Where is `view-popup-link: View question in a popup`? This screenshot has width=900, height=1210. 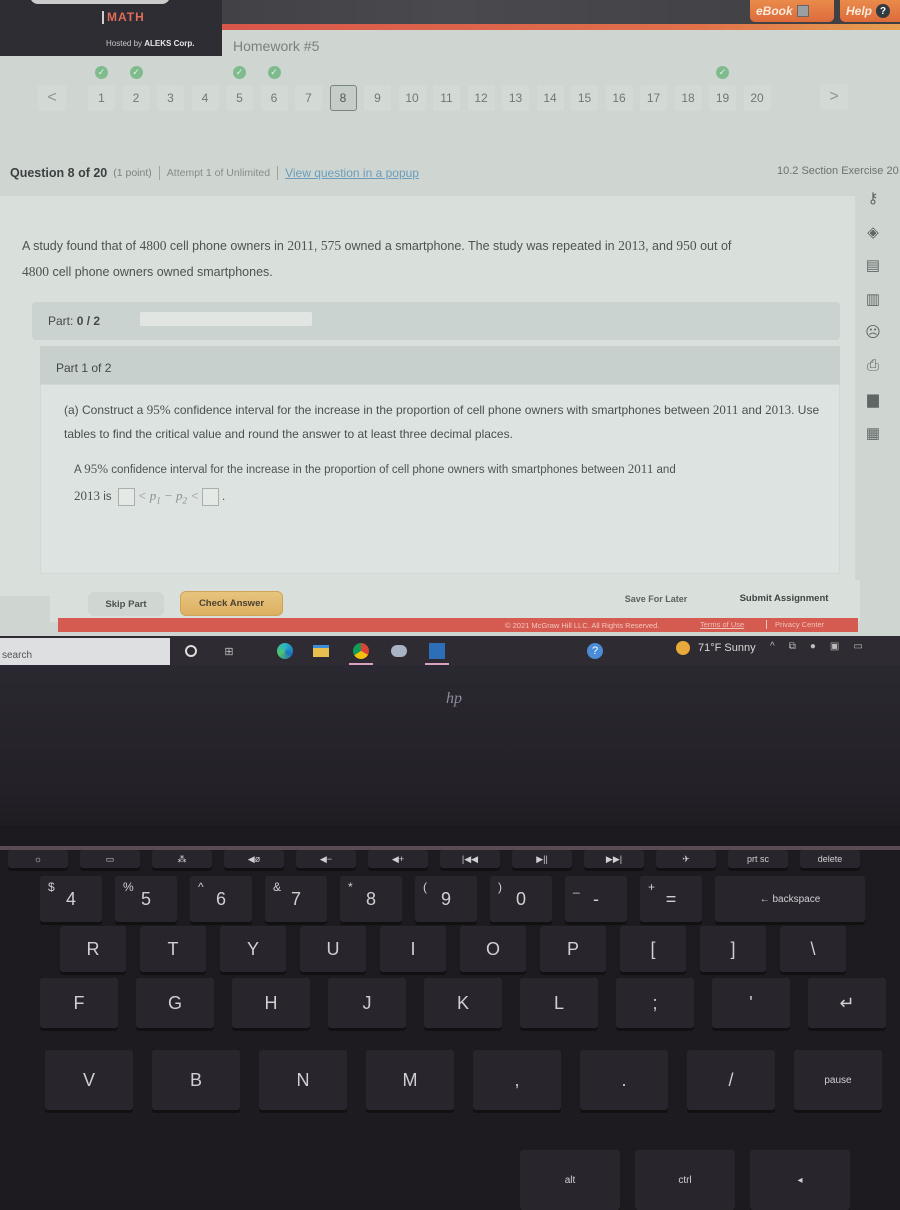
view-popup-link: View question in a popup is located at coordinates (352, 173).